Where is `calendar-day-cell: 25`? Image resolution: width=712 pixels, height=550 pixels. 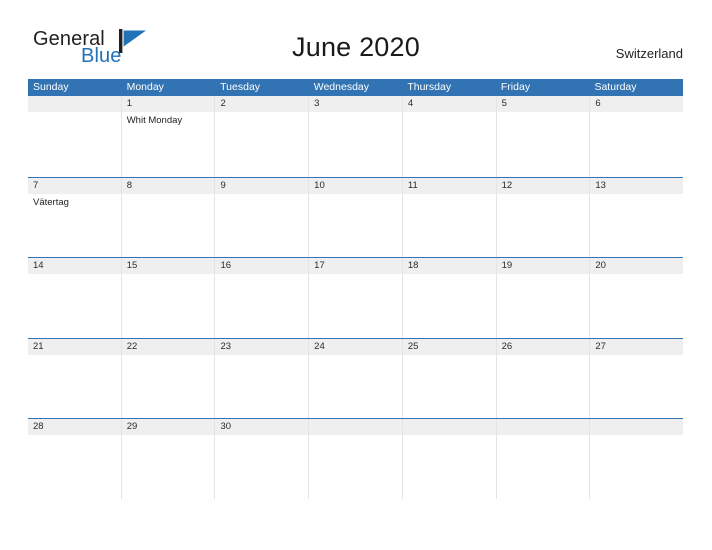 calendar-day-cell: 25 is located at coordinates (448, 378).